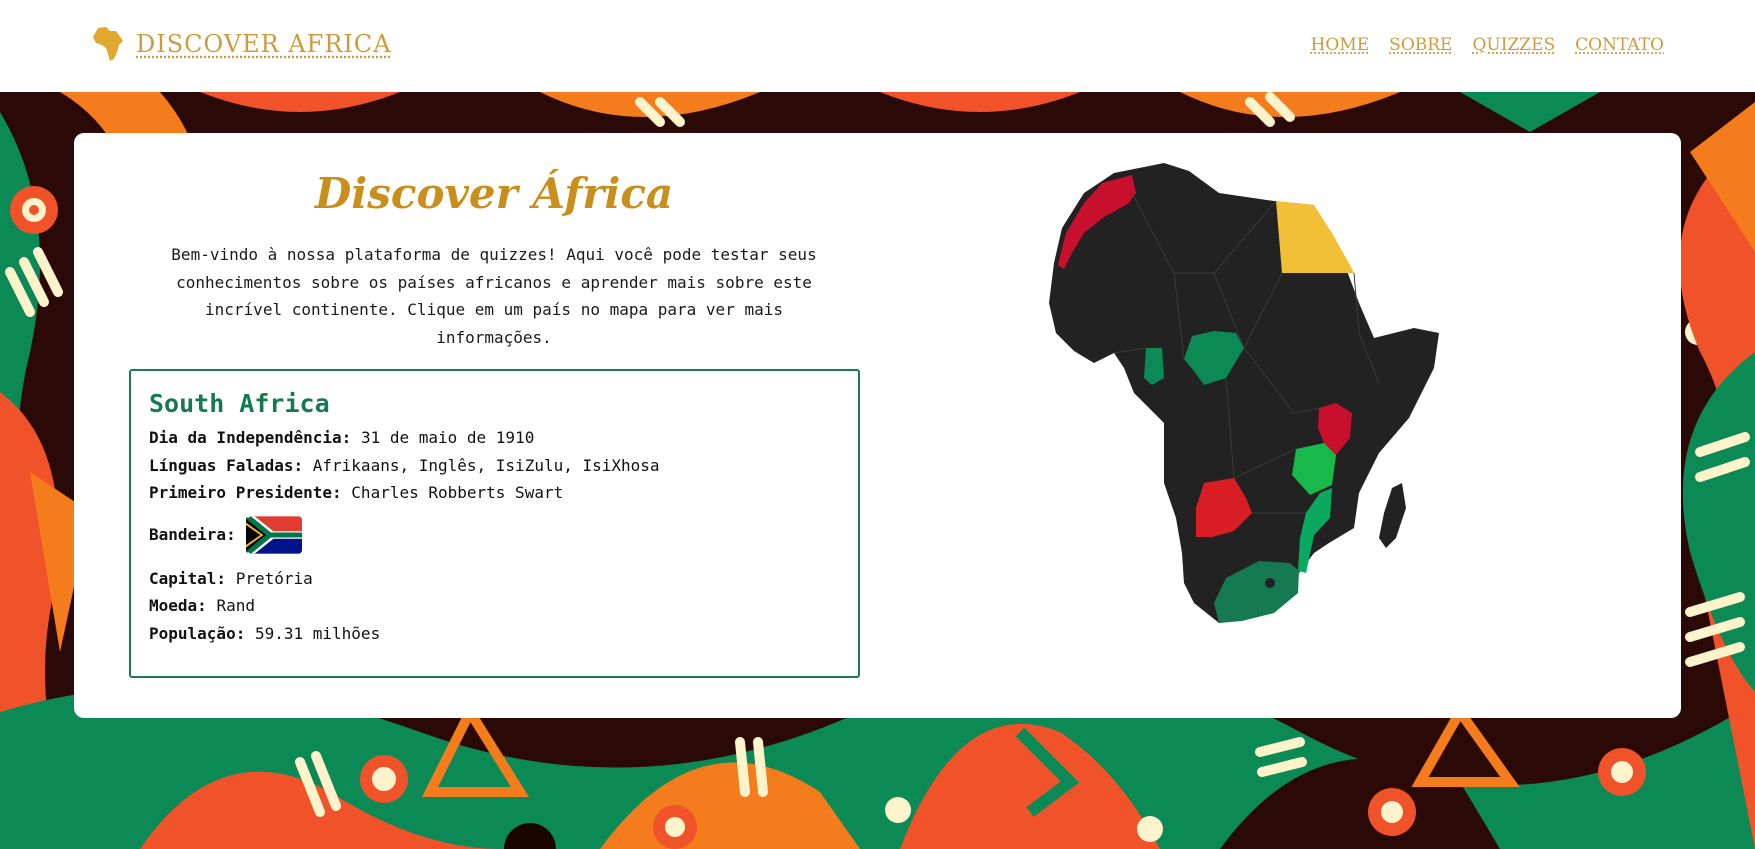 Image resolution: width=1755 pixels, height=849 pixels. Describe the element at coordinates (239, 403) in the screenshot. I see `country-name: South Africa` at that location.